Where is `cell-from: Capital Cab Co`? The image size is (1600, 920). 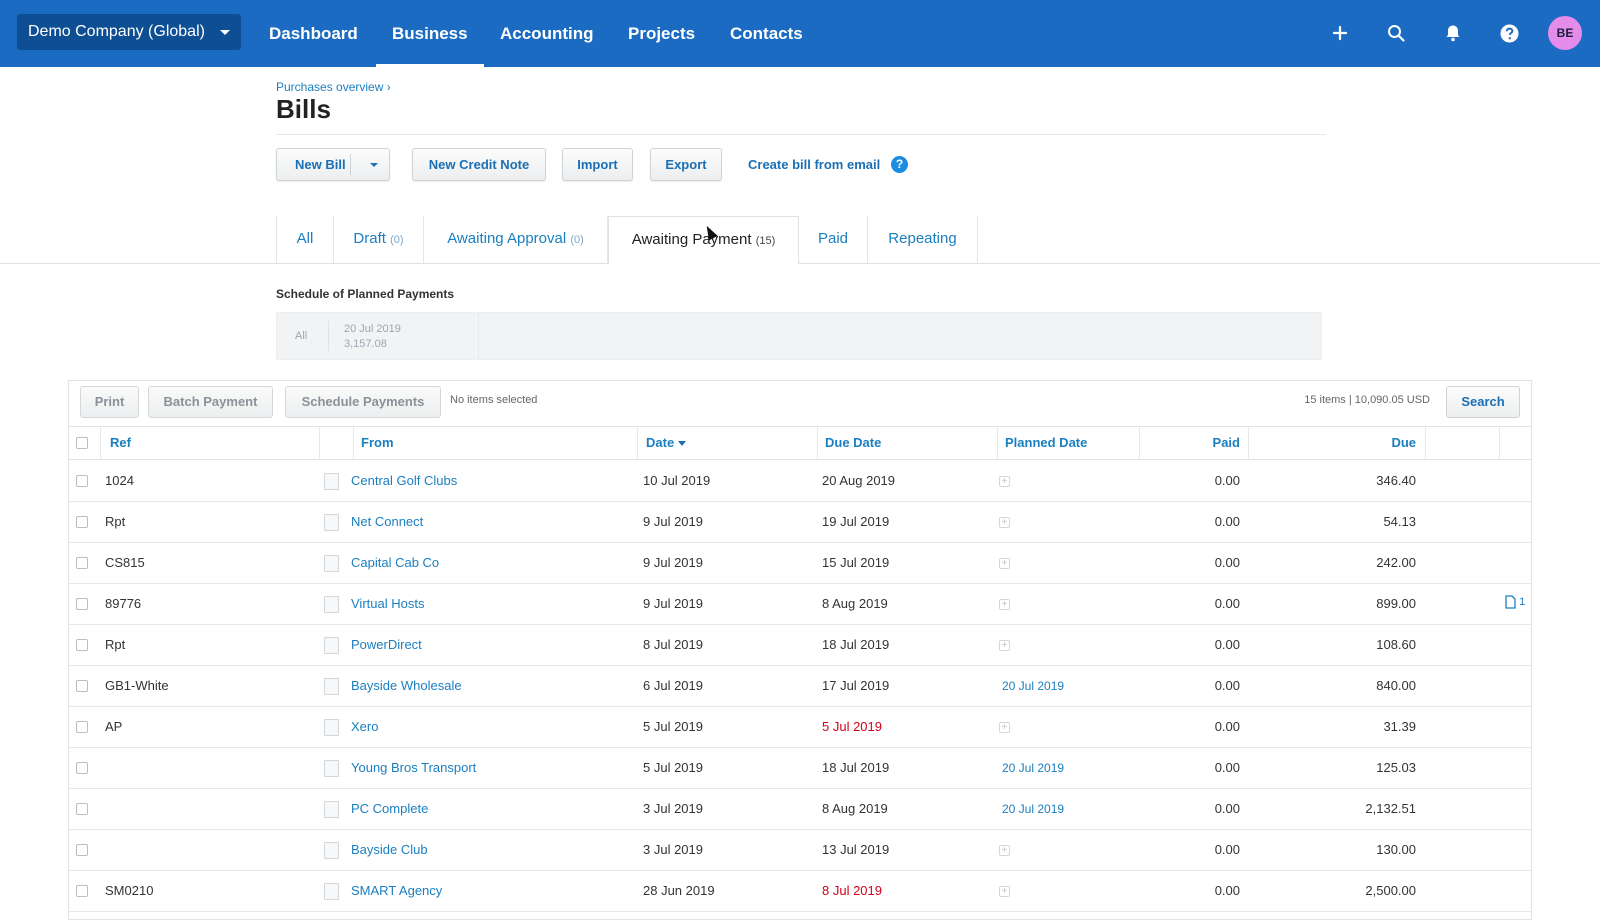 cell-from: Capital Cab Co is located at coordinates (395, 563).